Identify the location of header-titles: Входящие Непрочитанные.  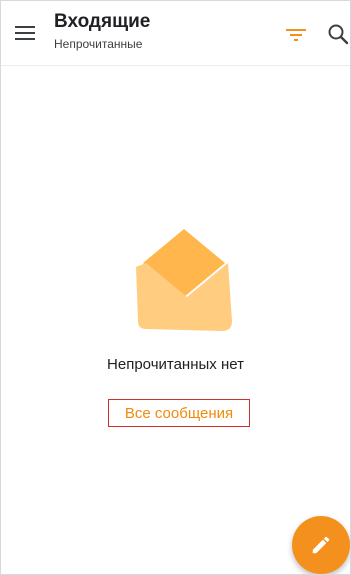
(102, 31).